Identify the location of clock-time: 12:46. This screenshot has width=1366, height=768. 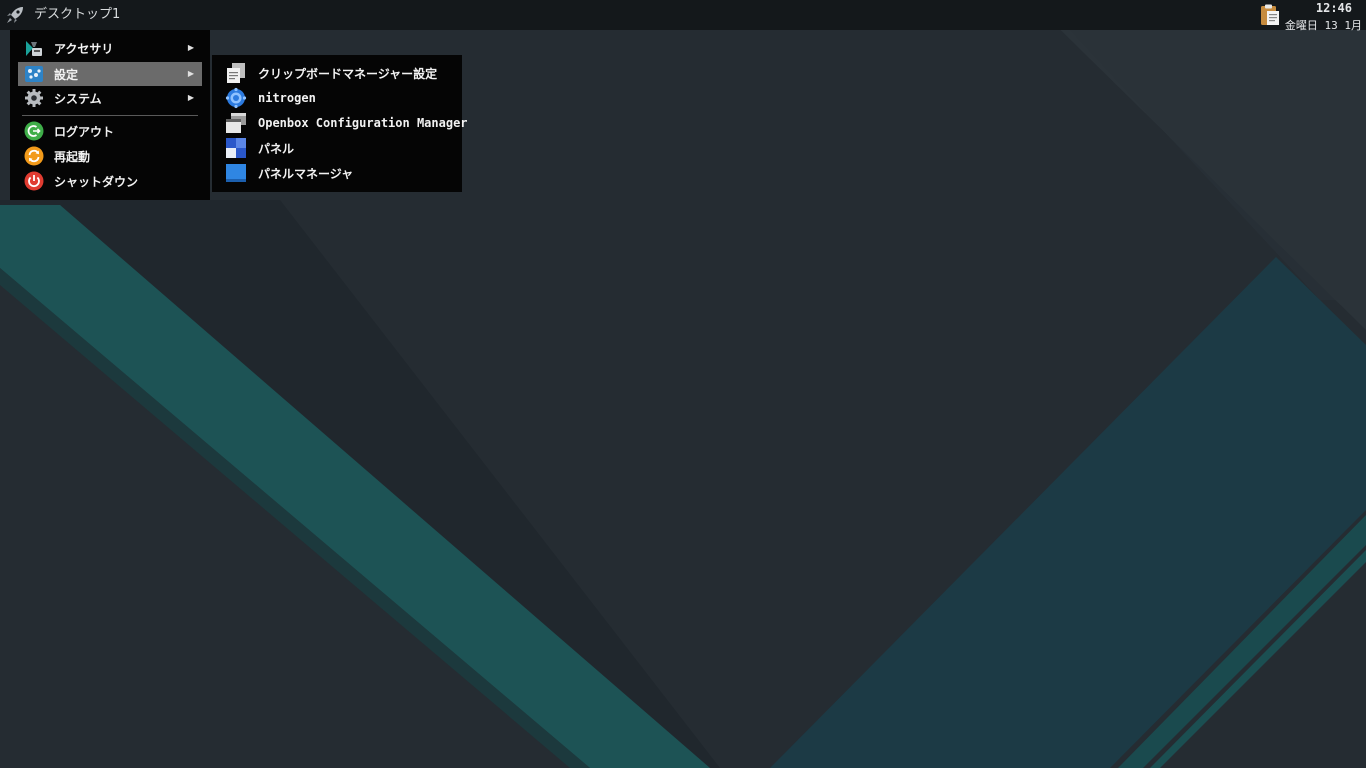
(1333, 8).